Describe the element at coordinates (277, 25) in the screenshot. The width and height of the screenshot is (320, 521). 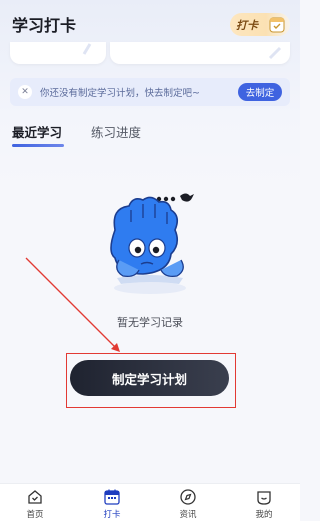
I see `calendar-check-icon` at that location.